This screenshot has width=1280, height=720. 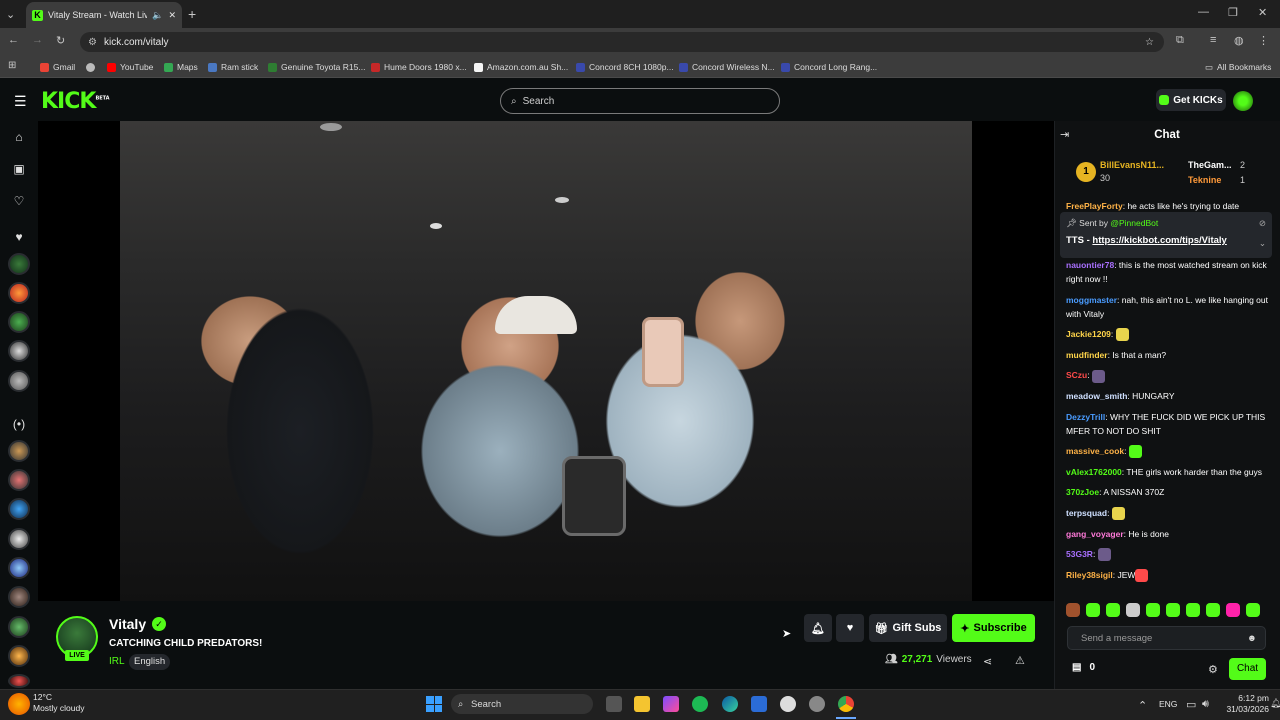 I want to click on weather-icon, so click(x=19, y=704).